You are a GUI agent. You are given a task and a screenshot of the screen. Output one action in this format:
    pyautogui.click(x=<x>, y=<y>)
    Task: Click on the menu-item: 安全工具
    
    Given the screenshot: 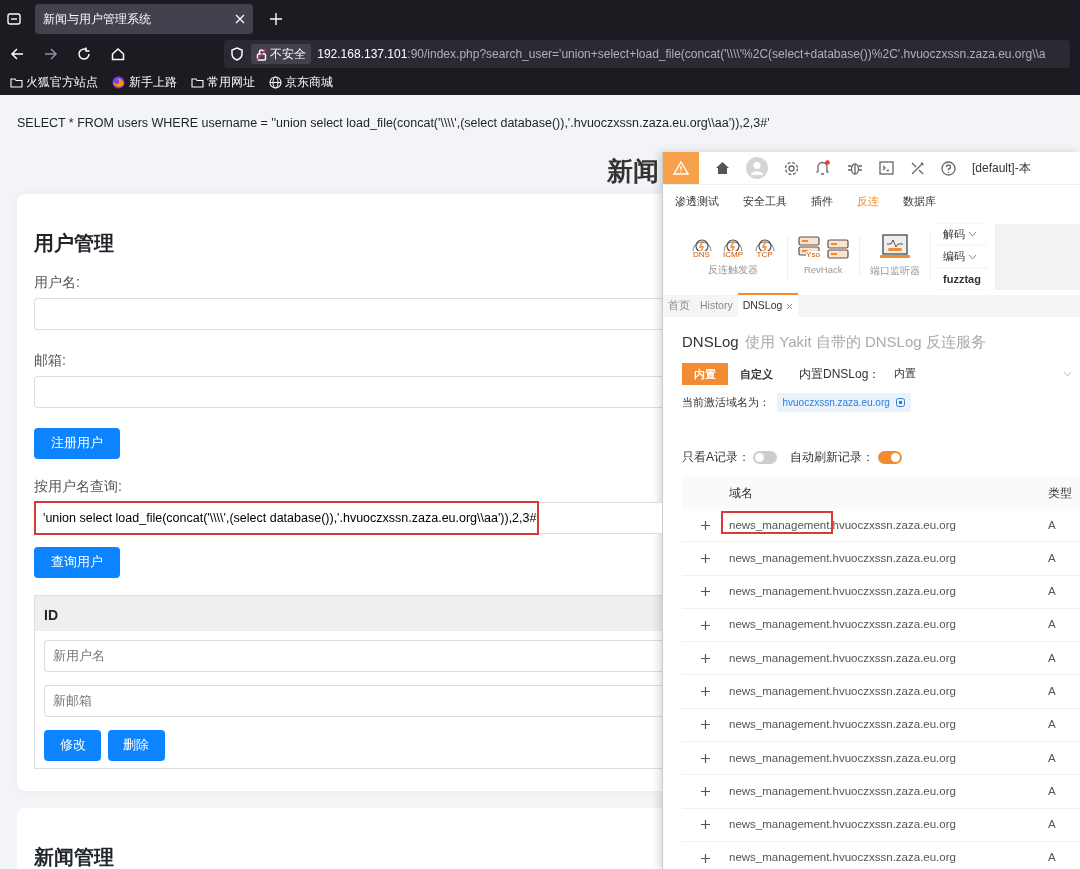 What is the action you would take?
    pyautogui.click(x=765, y=201)
    